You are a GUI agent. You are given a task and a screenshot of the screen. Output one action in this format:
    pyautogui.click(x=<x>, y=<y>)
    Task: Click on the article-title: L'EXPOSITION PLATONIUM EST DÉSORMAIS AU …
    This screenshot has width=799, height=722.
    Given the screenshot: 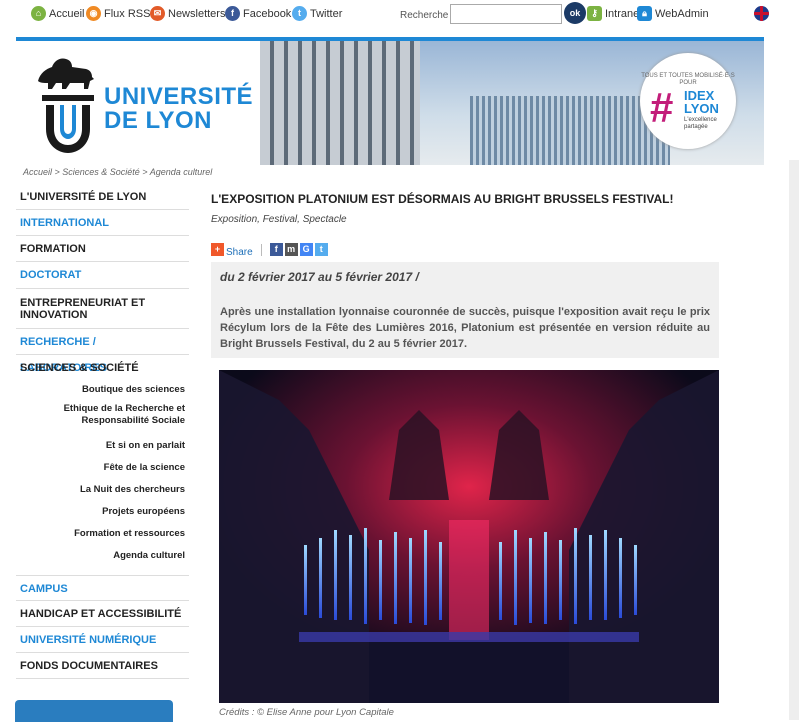 What is the action you would take?
    pyautogui.click(x=442, y=199)
    